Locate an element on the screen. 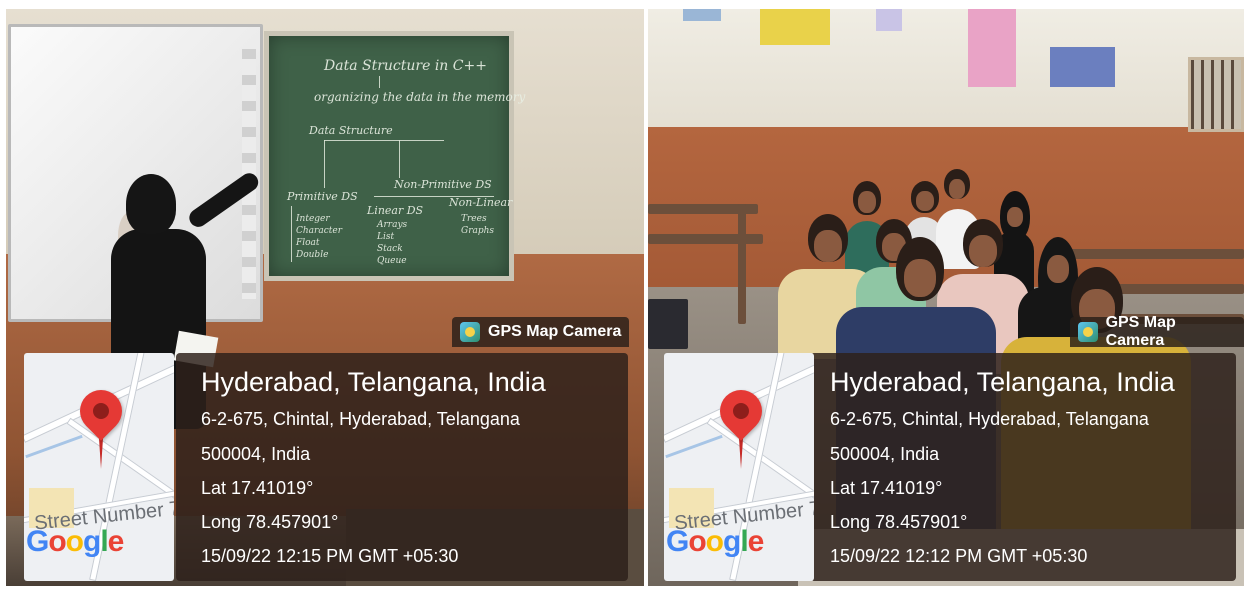  chalk-root: Data Structure is located at coordinates (351, 130).